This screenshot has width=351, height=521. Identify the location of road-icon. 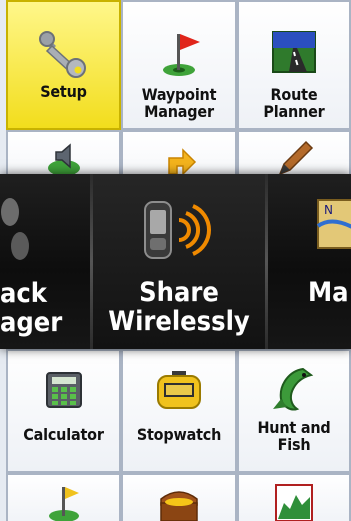
(294, 52).